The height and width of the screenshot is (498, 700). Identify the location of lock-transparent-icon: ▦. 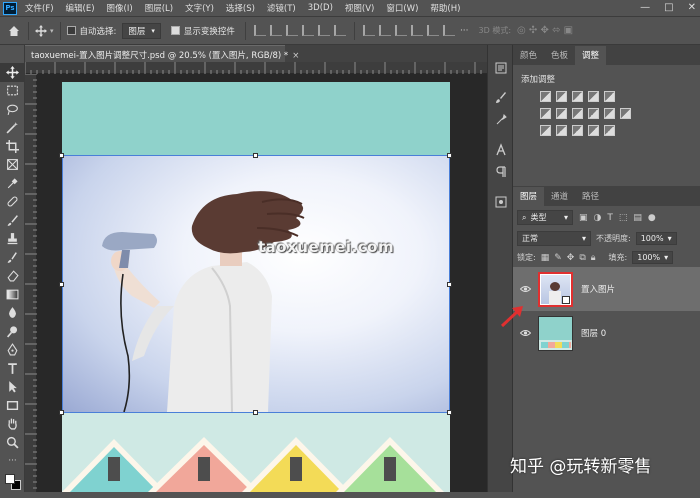
(545, 258).